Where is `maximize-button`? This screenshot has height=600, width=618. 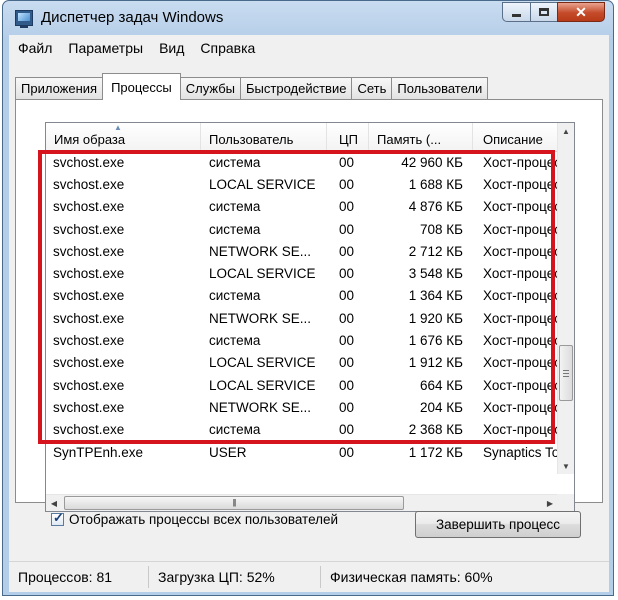
maximize-button is located at coordinates (543, 12).